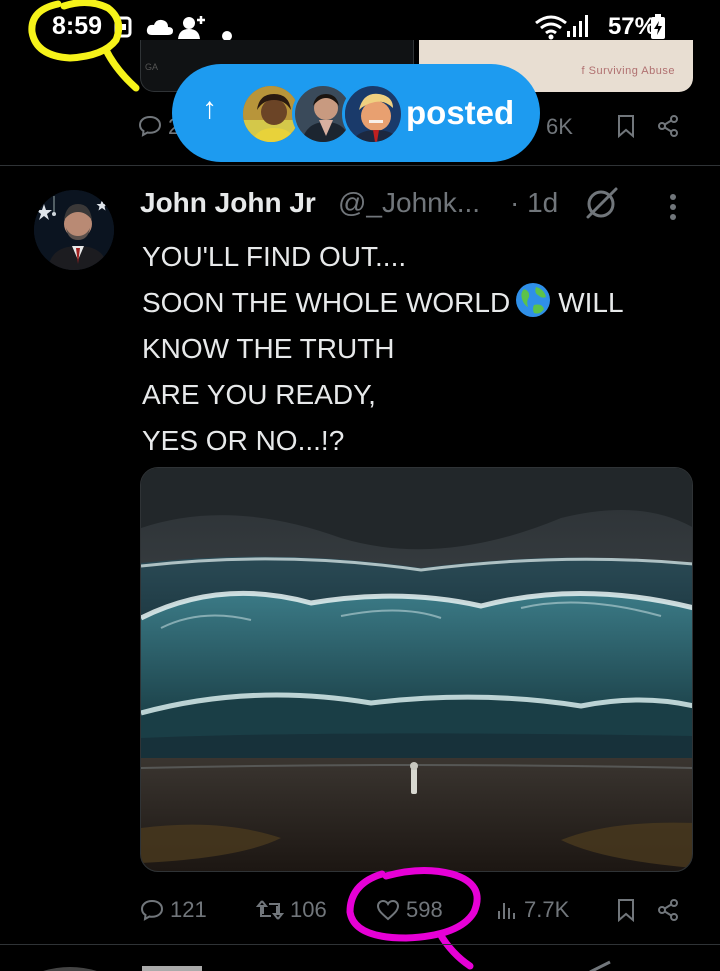  What do you see at coordinates (270, 910) in the screenshot?
I see `repost-icon` at bounding box center [270, 910].